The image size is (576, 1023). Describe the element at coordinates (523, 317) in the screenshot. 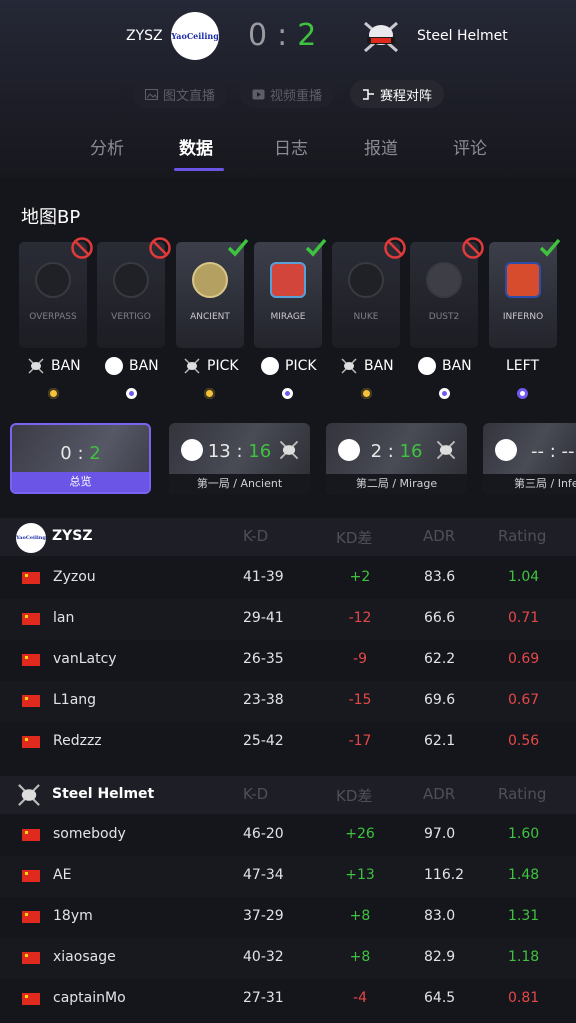

I see `map-name: INFERNO` at that location.